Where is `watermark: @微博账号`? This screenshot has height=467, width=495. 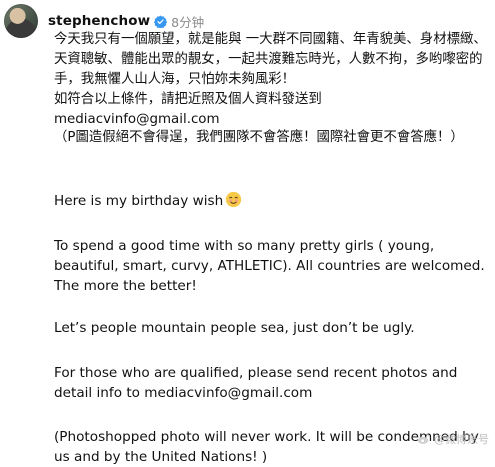
watermark: @微博账号 is located at coordinates (453, 439).